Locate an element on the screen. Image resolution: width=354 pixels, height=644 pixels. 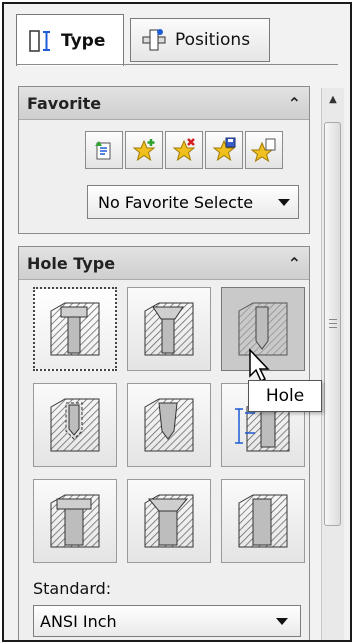
countersink-slot-button is located at coordinates (169, 521).